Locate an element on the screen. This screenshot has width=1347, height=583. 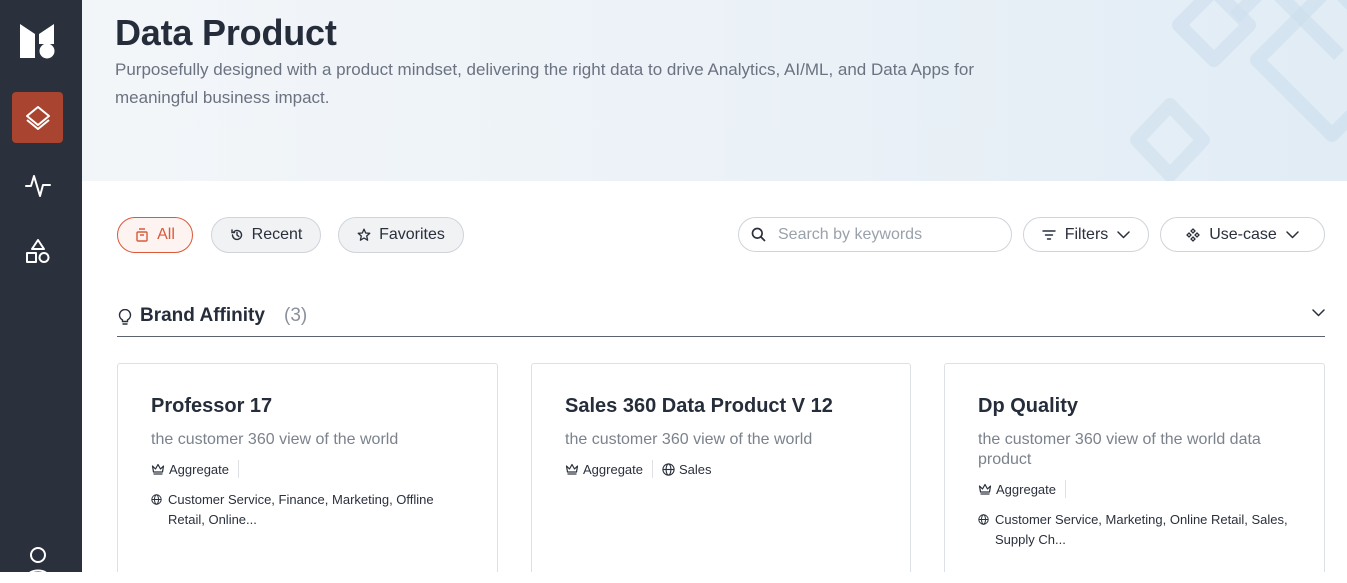
usecase-icon is located at coordinates (1193, 234).